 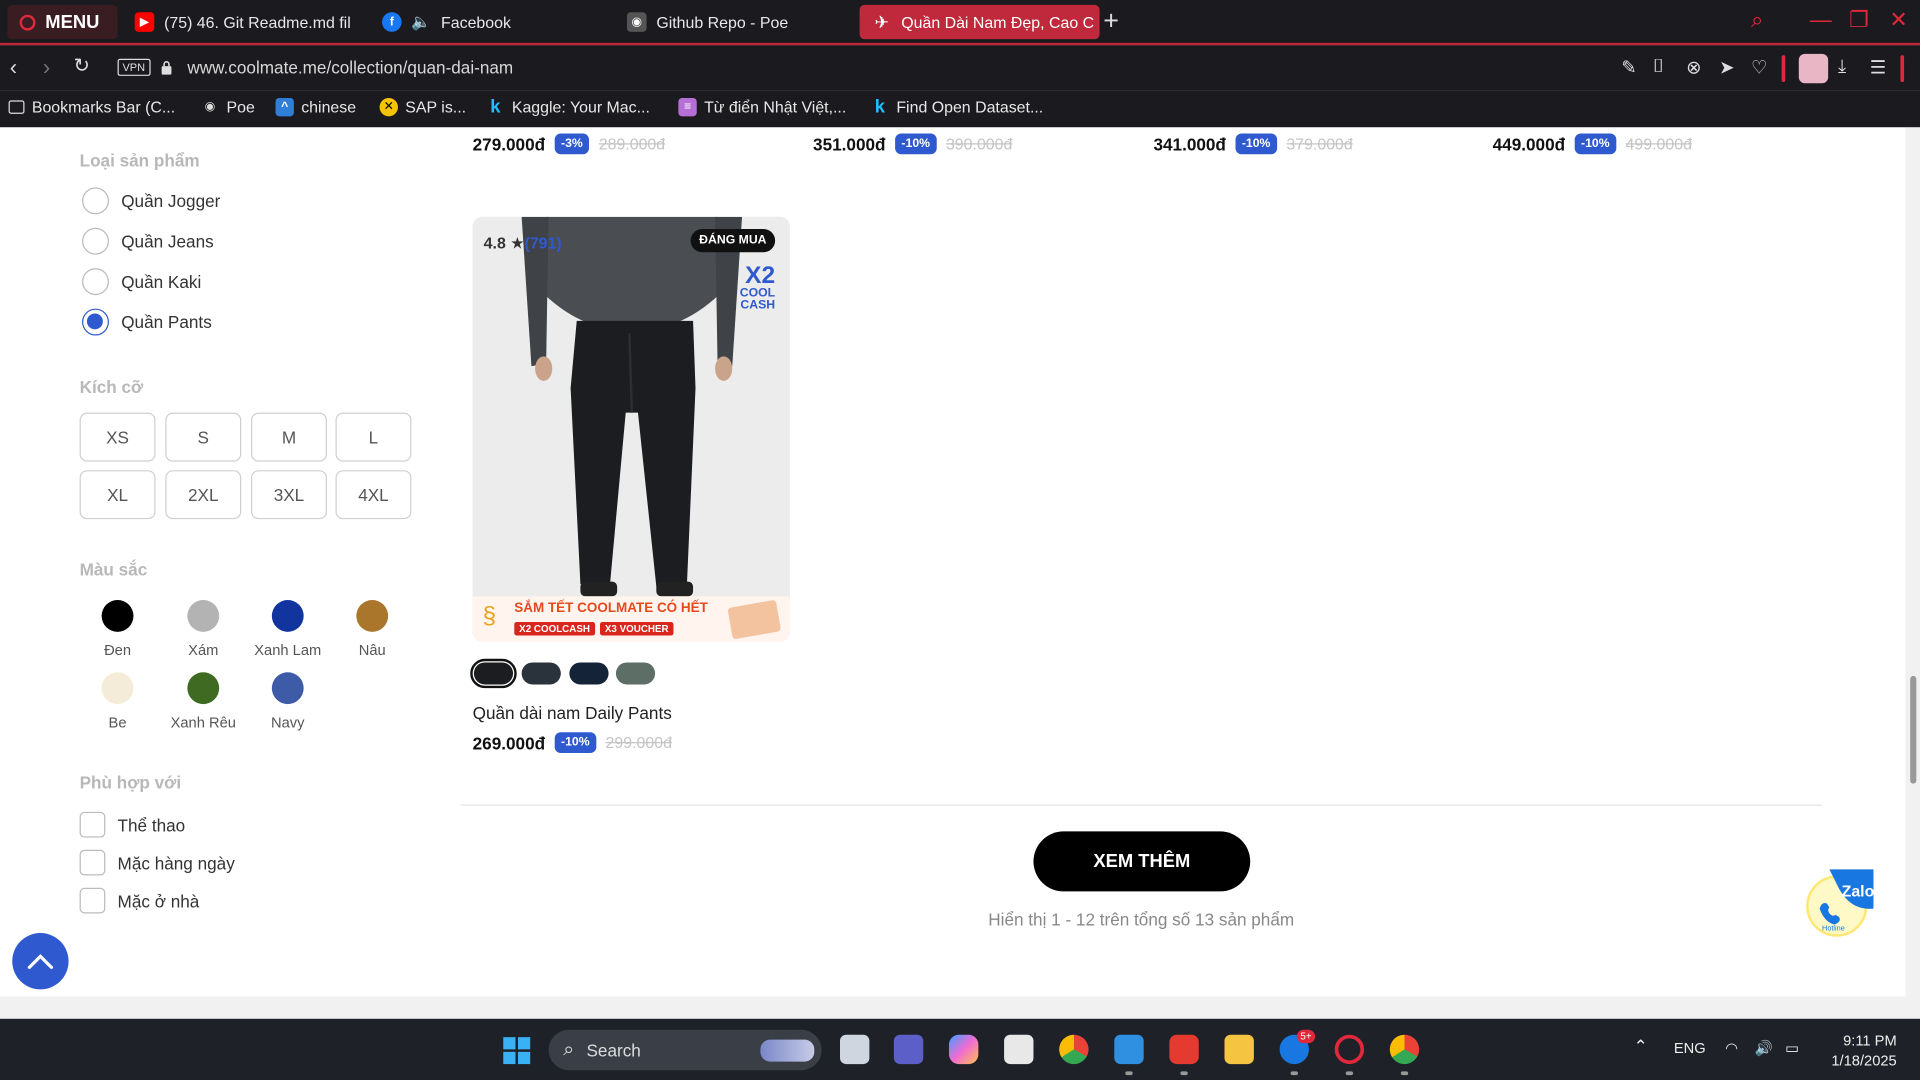 What do you see at coordinates (1019, 1049) in the screenshot?
I see `gallery-icon` at bounding box center [1019, 1049].